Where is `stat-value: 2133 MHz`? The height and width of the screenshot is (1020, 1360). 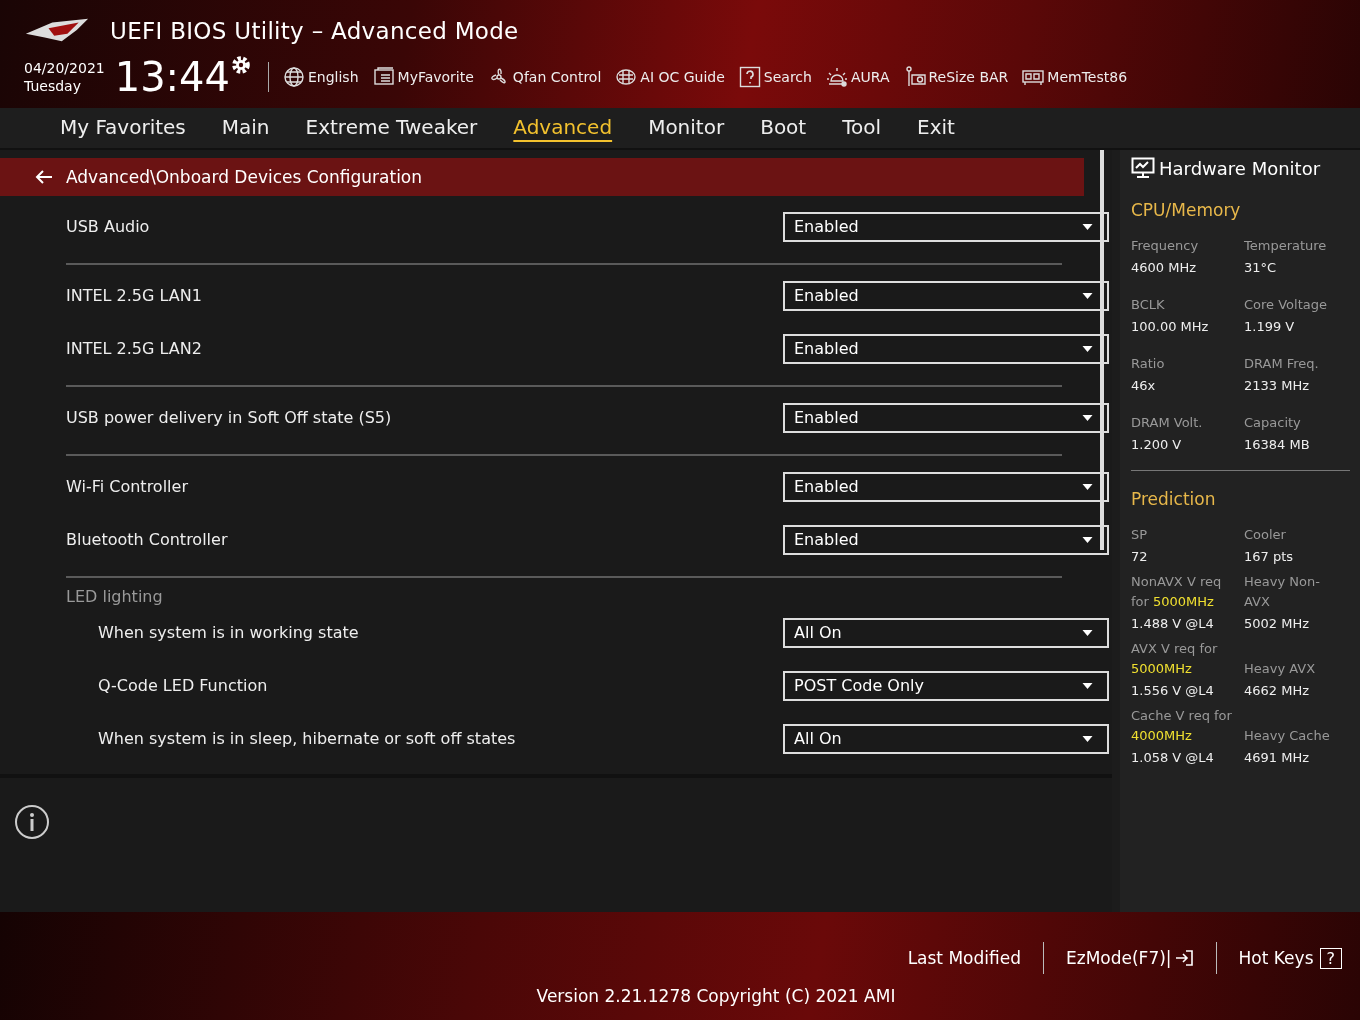 stat-value: 2133 MHz is located at coordinates (1277, 385).